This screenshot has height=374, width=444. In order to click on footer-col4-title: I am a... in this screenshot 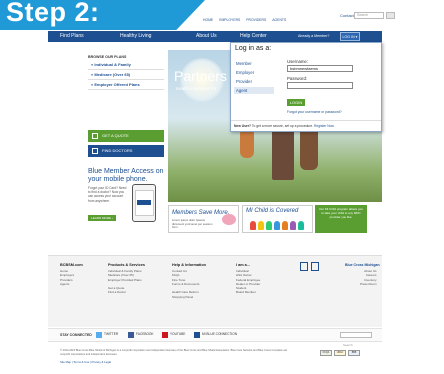, I will do `click(243, 265)`.